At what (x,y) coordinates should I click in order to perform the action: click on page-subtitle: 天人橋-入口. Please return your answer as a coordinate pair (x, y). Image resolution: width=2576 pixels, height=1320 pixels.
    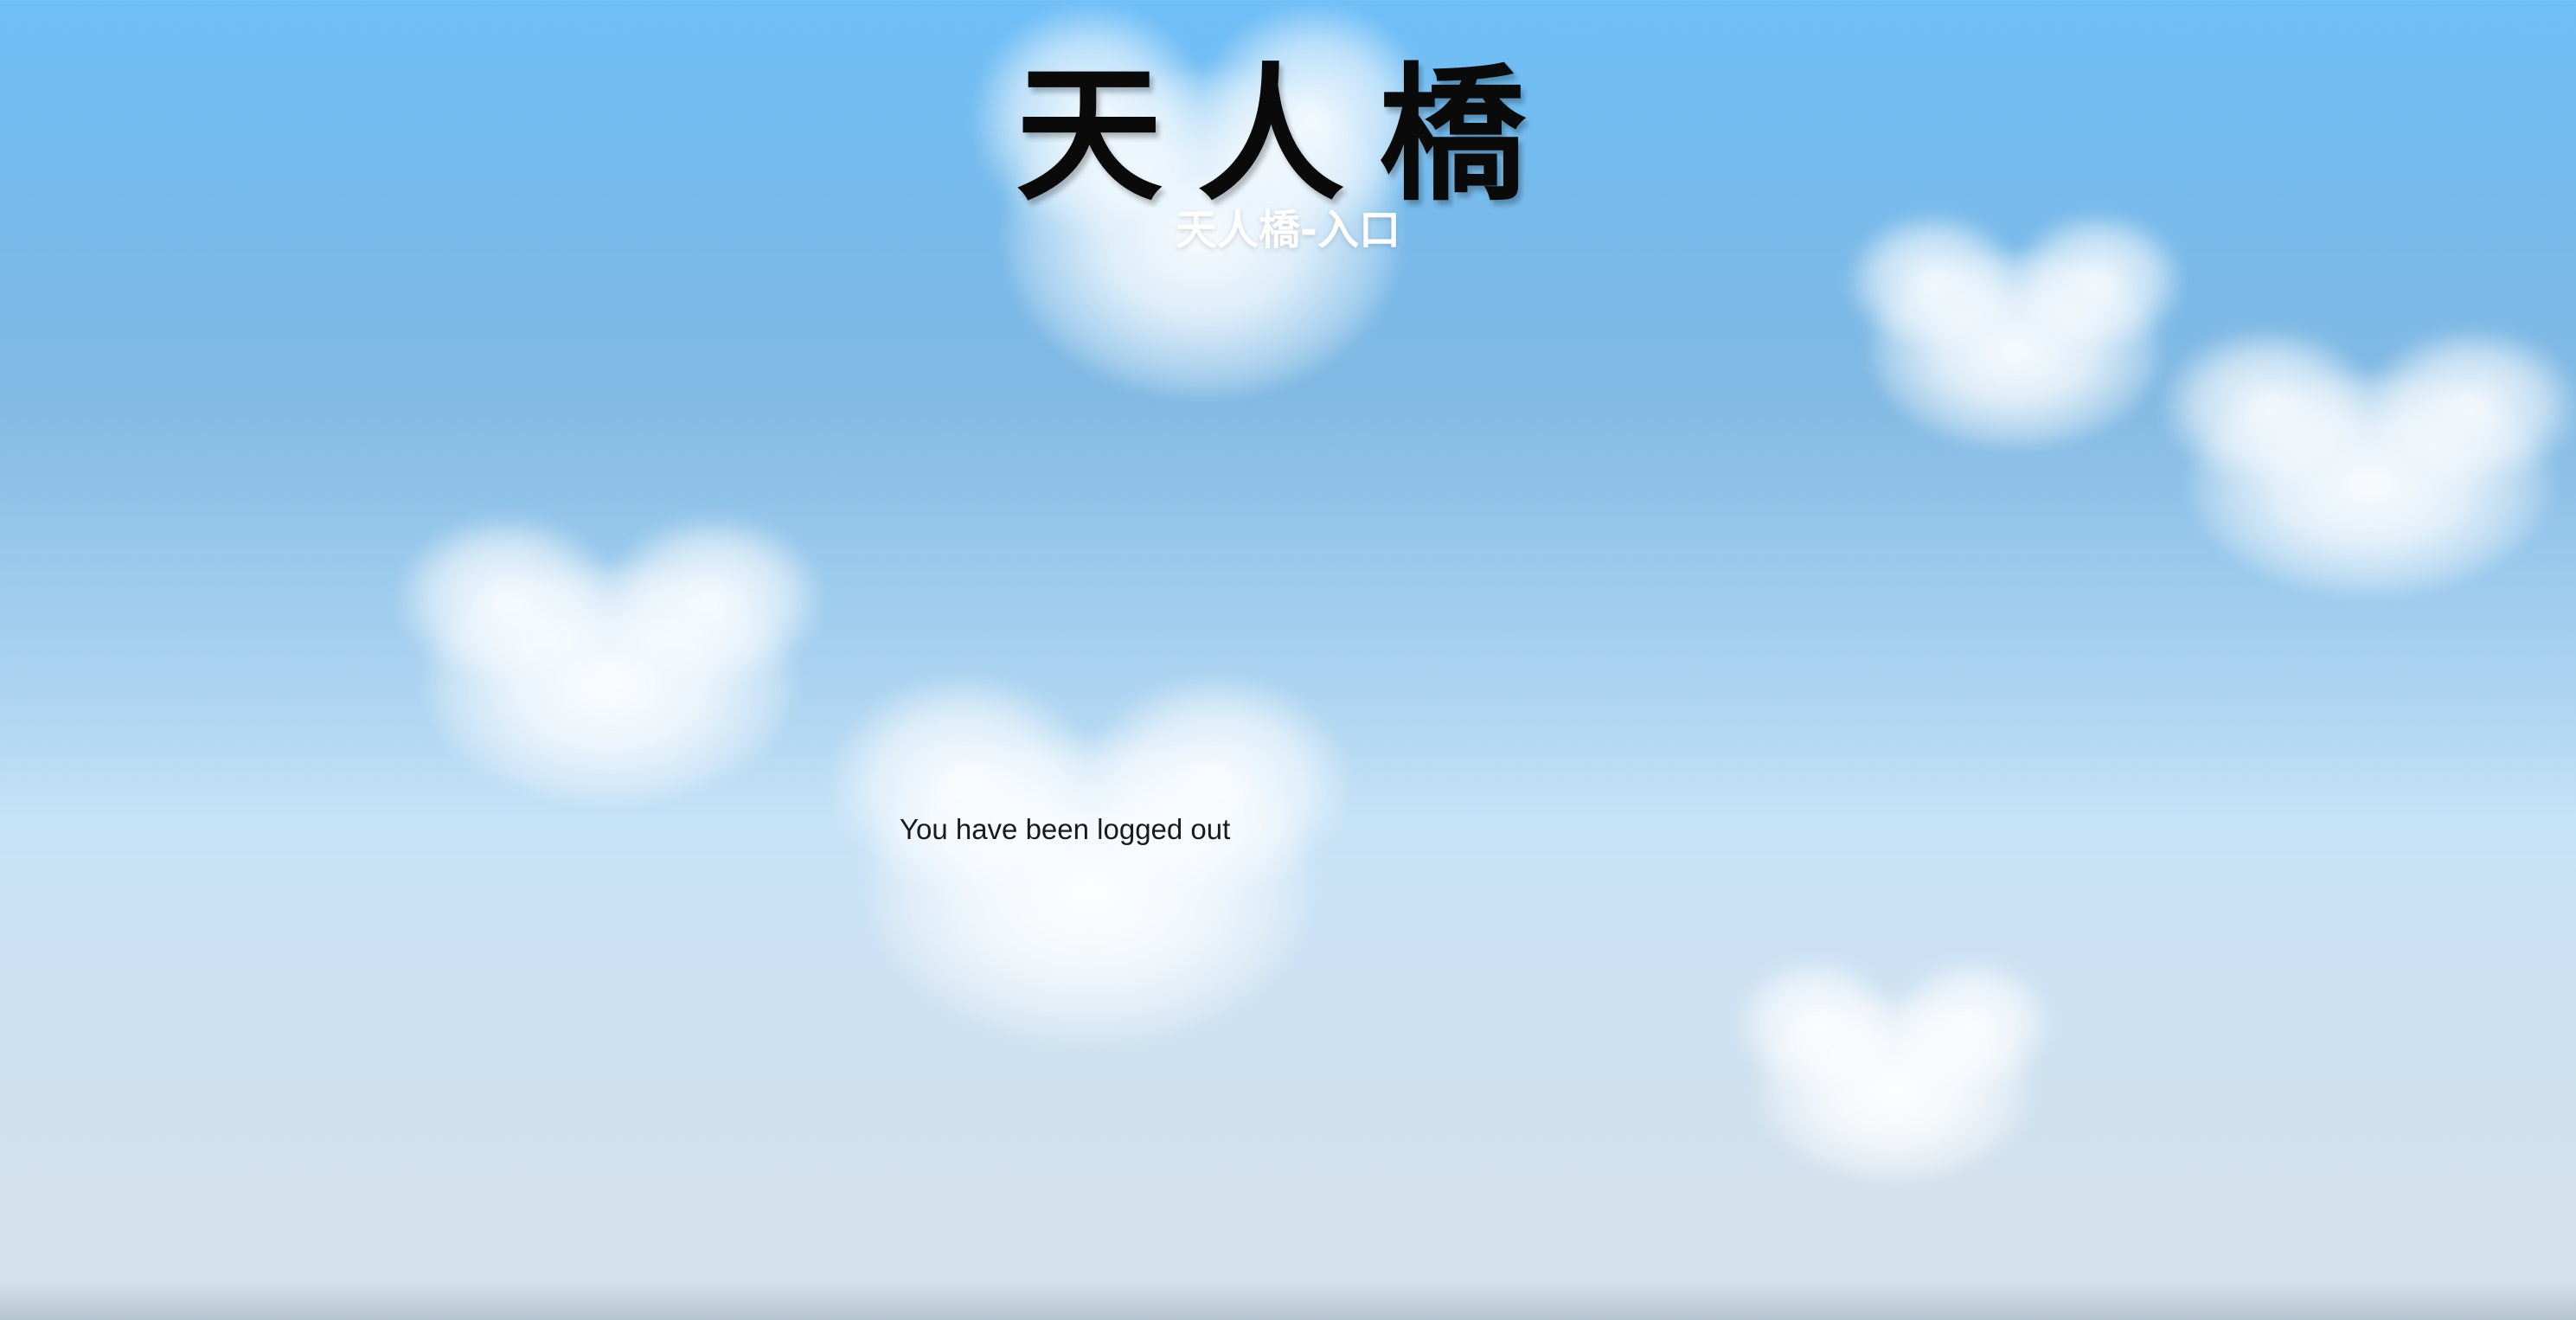
    Looking at the image, I should click on (1288, 230).